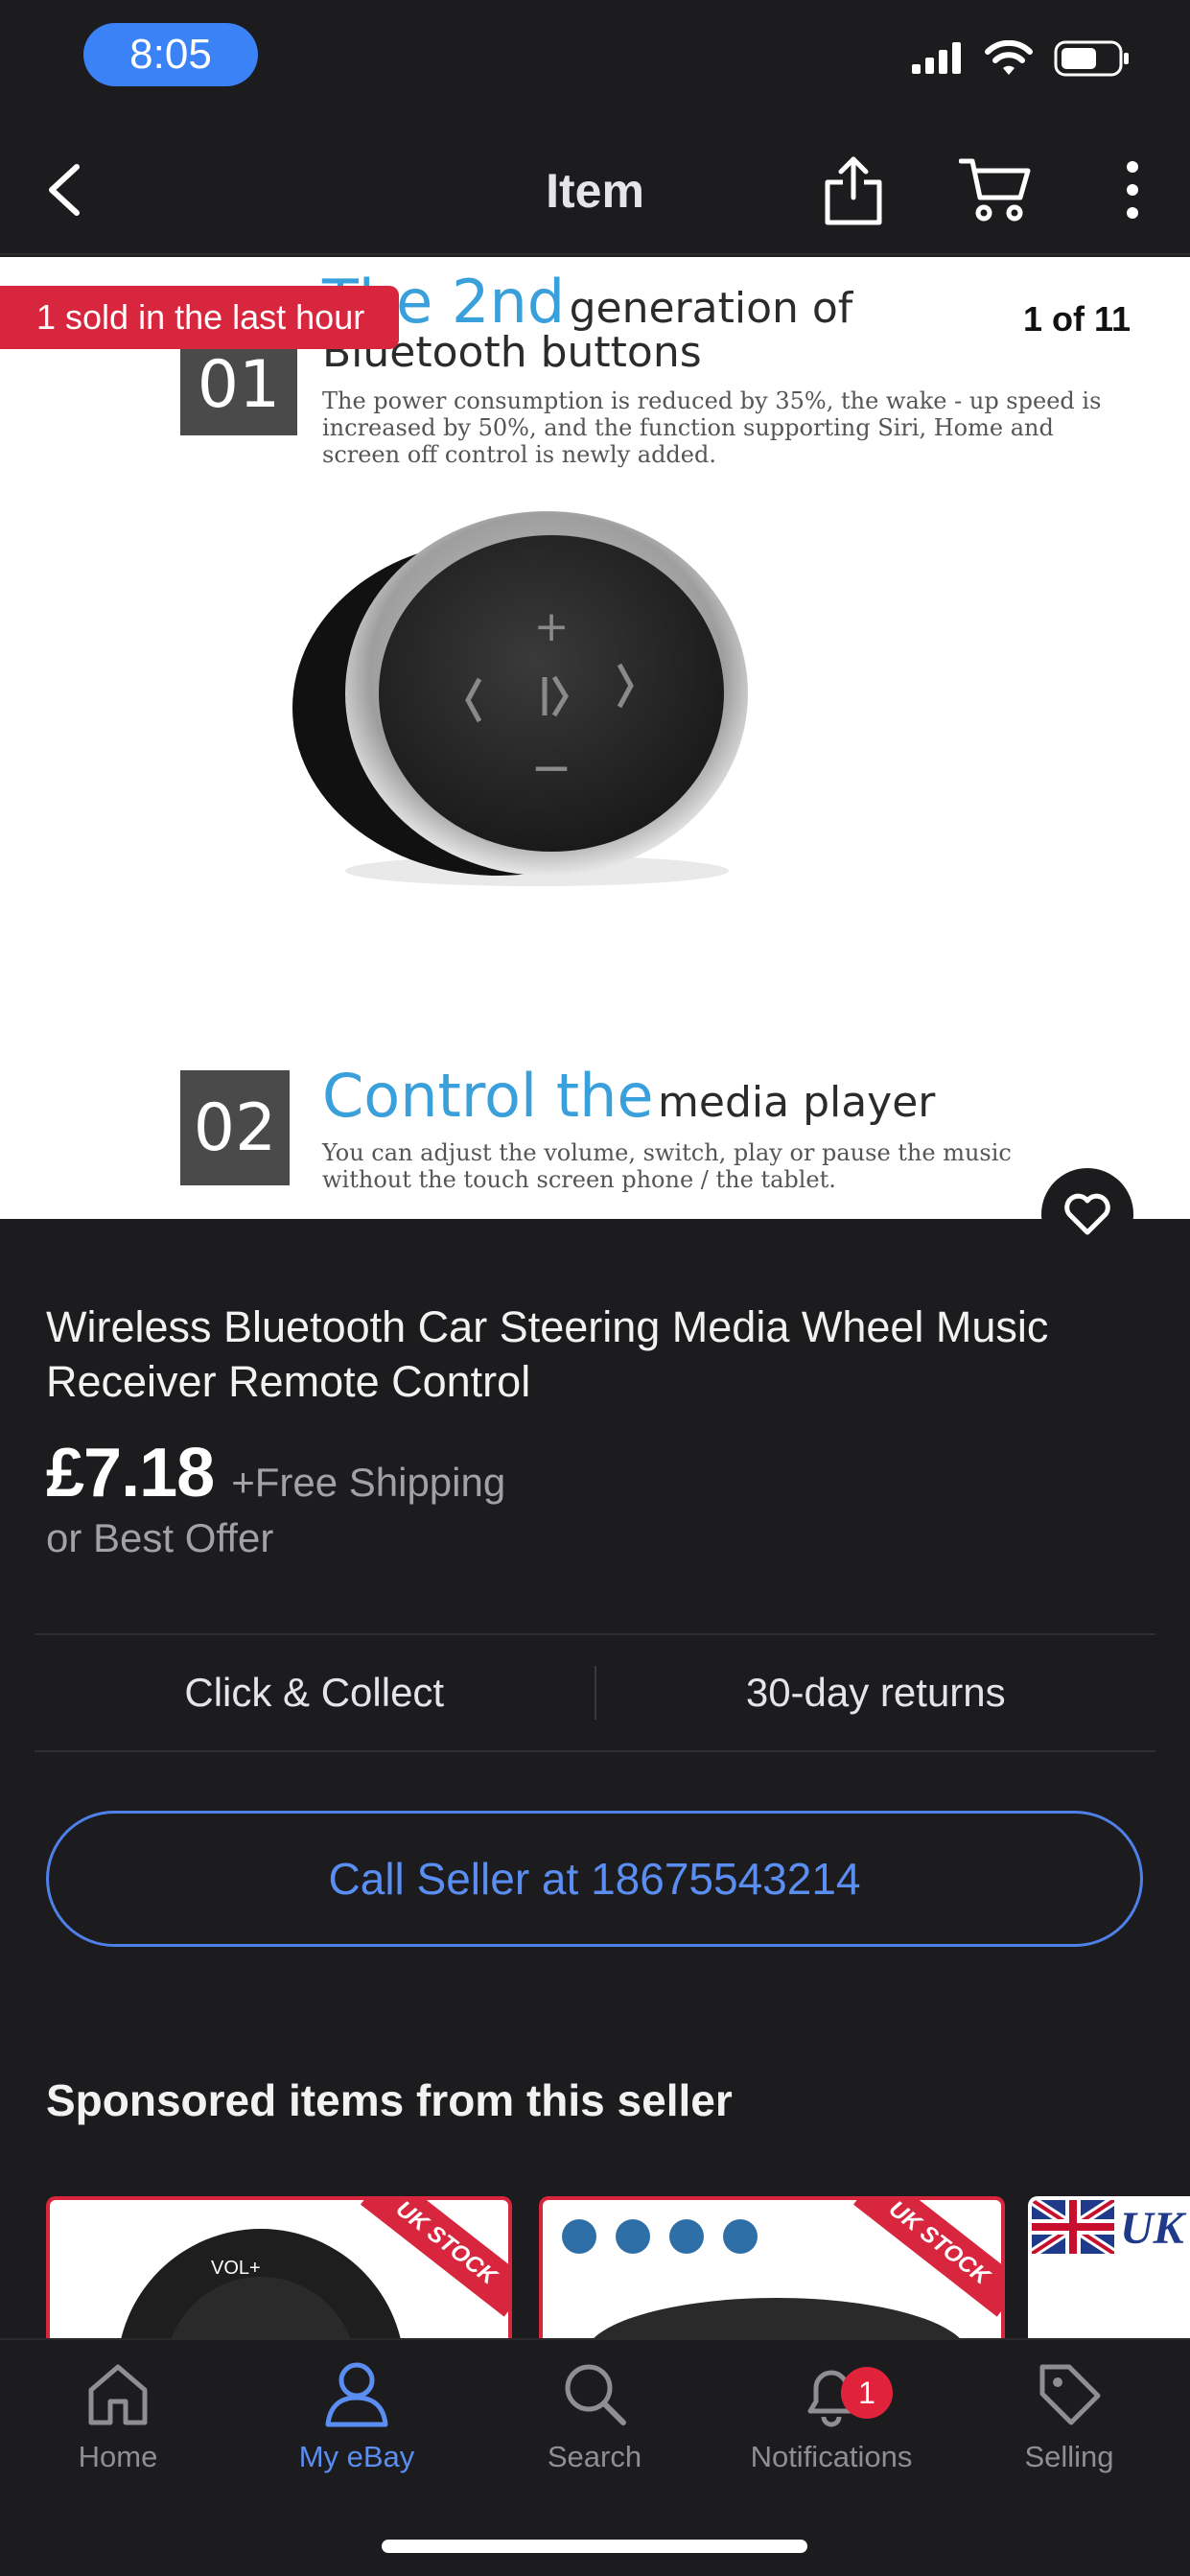 The image size is (1190, 2576). I want to click on sponsored-section-title: Sponsored items from this seller, so click(389, 2100).